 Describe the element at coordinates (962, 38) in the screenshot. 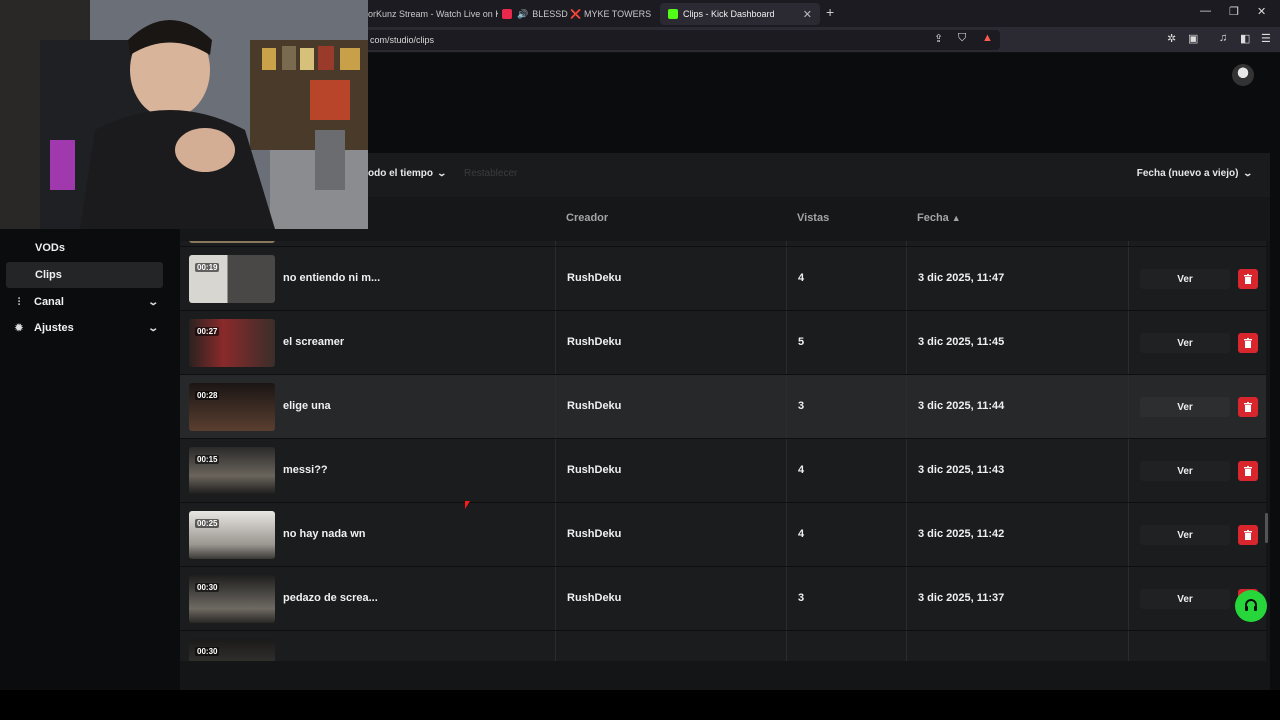

I see `shield-icon: ⛉` at that location.